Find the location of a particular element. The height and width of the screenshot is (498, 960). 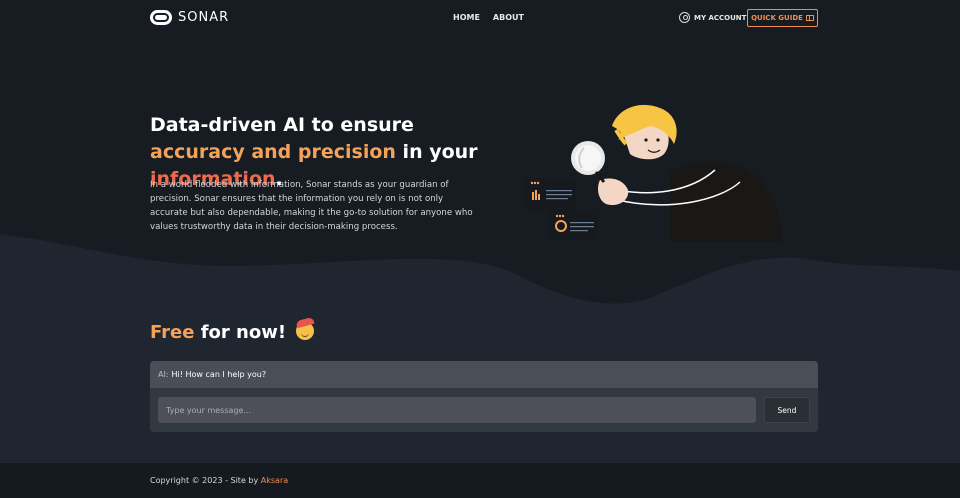

chat-panel: AI: Hi! How can I help you? Send is located at coordinates (484, 396).